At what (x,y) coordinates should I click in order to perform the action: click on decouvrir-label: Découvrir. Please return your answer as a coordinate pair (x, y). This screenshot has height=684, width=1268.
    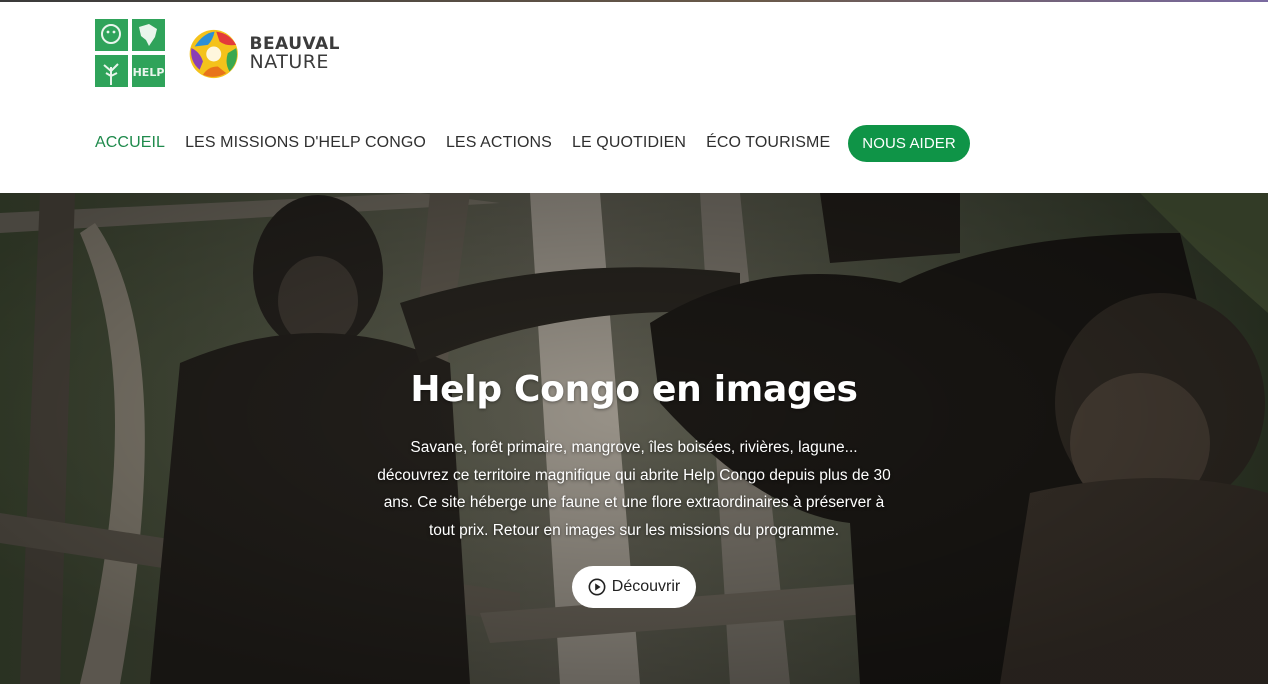
    Looking at the image, I should click on (646, 586).